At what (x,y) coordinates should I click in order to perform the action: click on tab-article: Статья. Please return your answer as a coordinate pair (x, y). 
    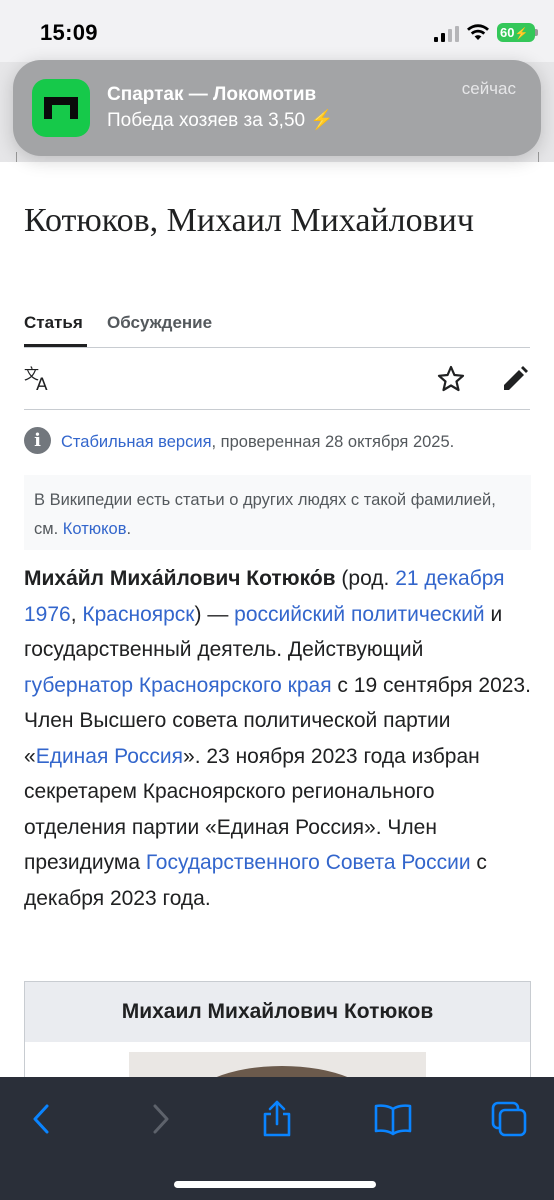
    Looking at the image, I should click on (53, 323).